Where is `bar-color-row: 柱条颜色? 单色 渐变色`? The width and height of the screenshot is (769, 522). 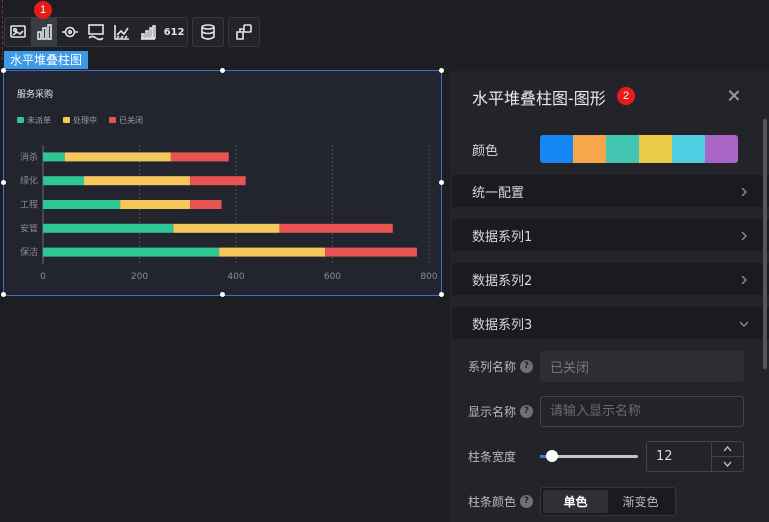
bar-color-row: 柱条颜色? 单色 渐变色 is located at coordinates (610, 501).